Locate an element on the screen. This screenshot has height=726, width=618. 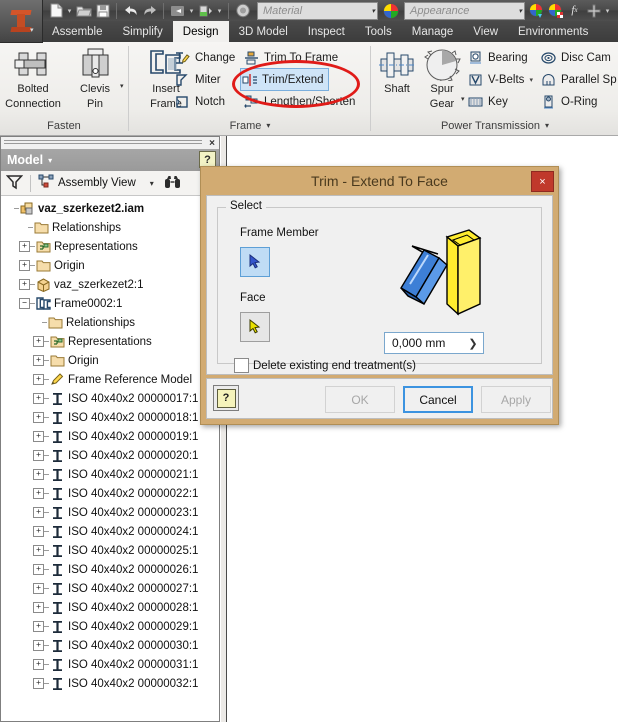
clevis-pin-button: Clevis Pin ▾ is located at coordinates (95, 77).